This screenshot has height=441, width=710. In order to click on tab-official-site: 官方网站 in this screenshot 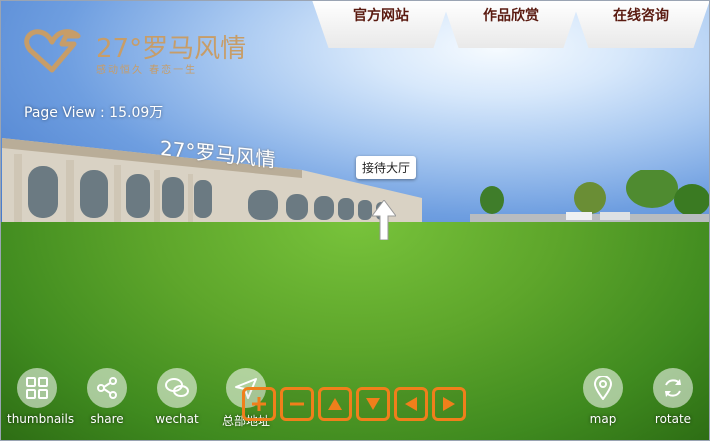, I will do `click(381, 24)`.